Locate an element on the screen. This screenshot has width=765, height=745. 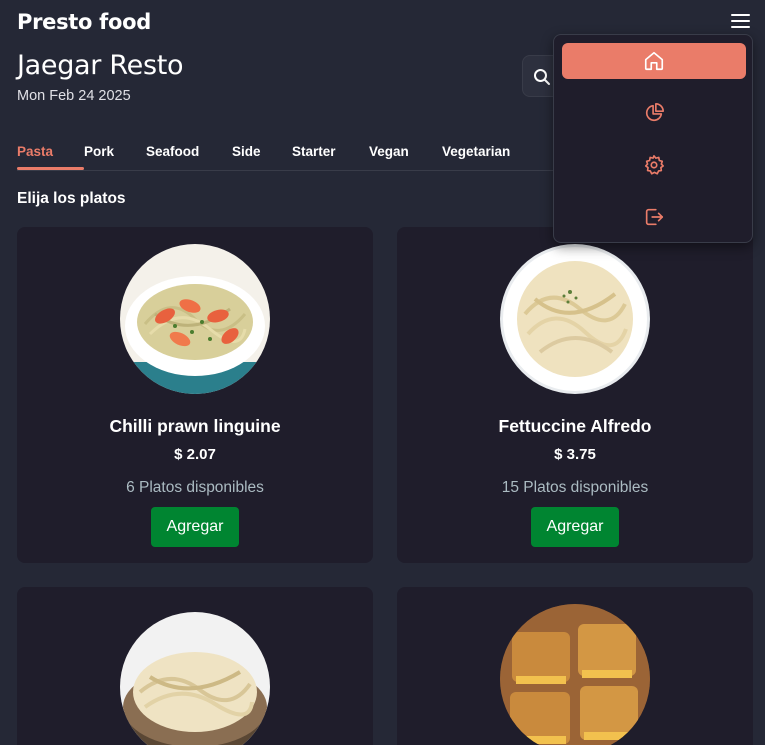
tab-pork: Pork is located at coordinates (99, 151).